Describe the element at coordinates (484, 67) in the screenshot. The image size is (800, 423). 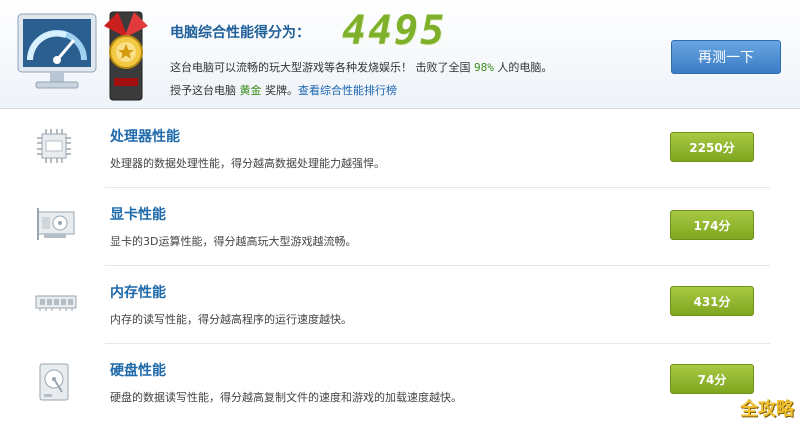
I see `beat-percentage: 98%` at that location.